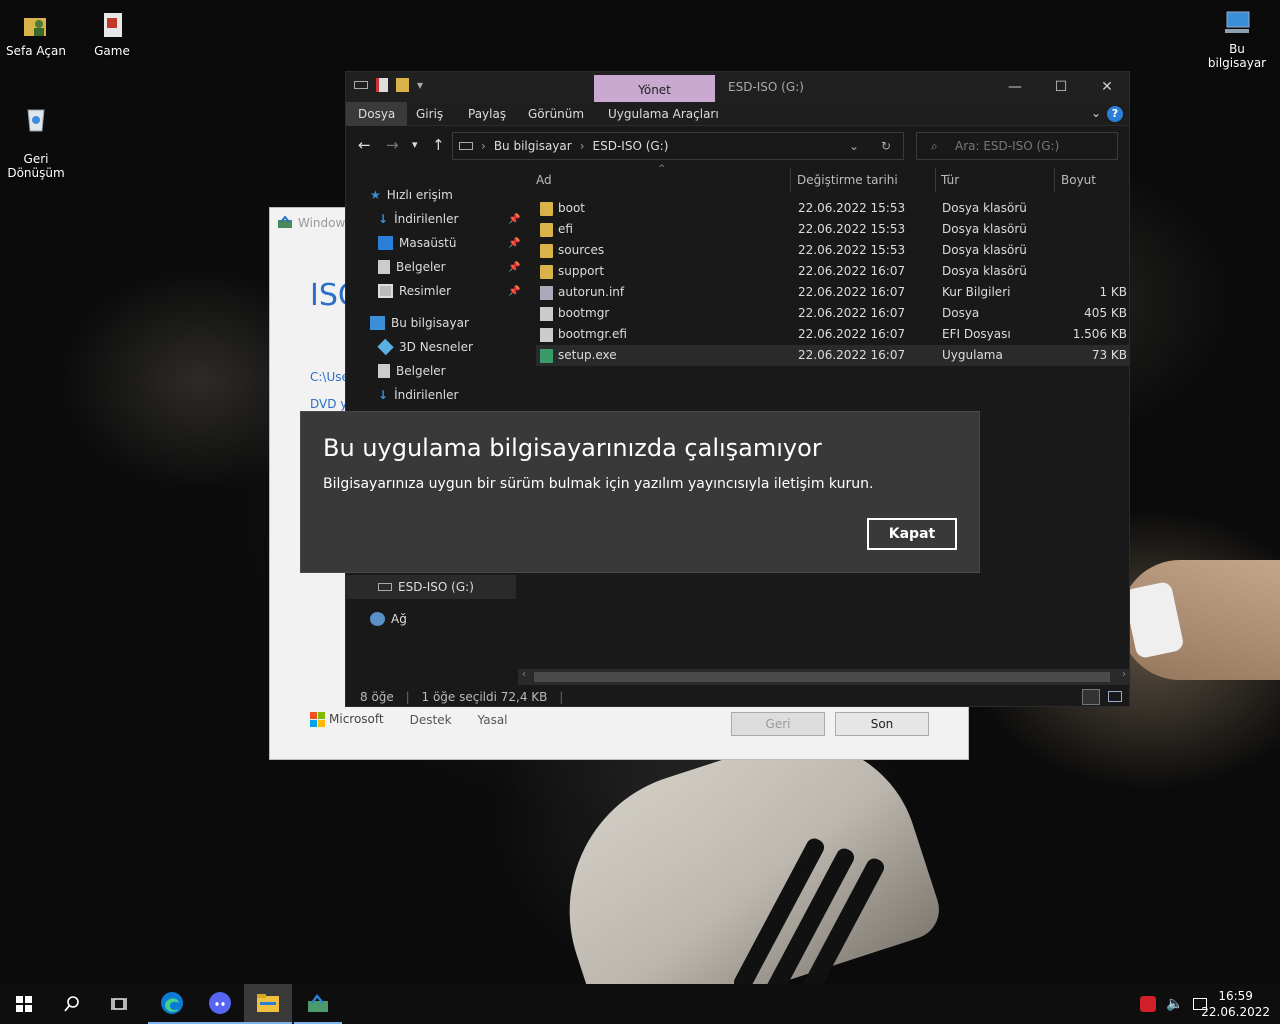 Image resolution: width=1280 pixels, height=1024 pixels. Describe the element at coordinates (654, 88) in the screenshot. I see `tab-manage: Yönet` at that location.